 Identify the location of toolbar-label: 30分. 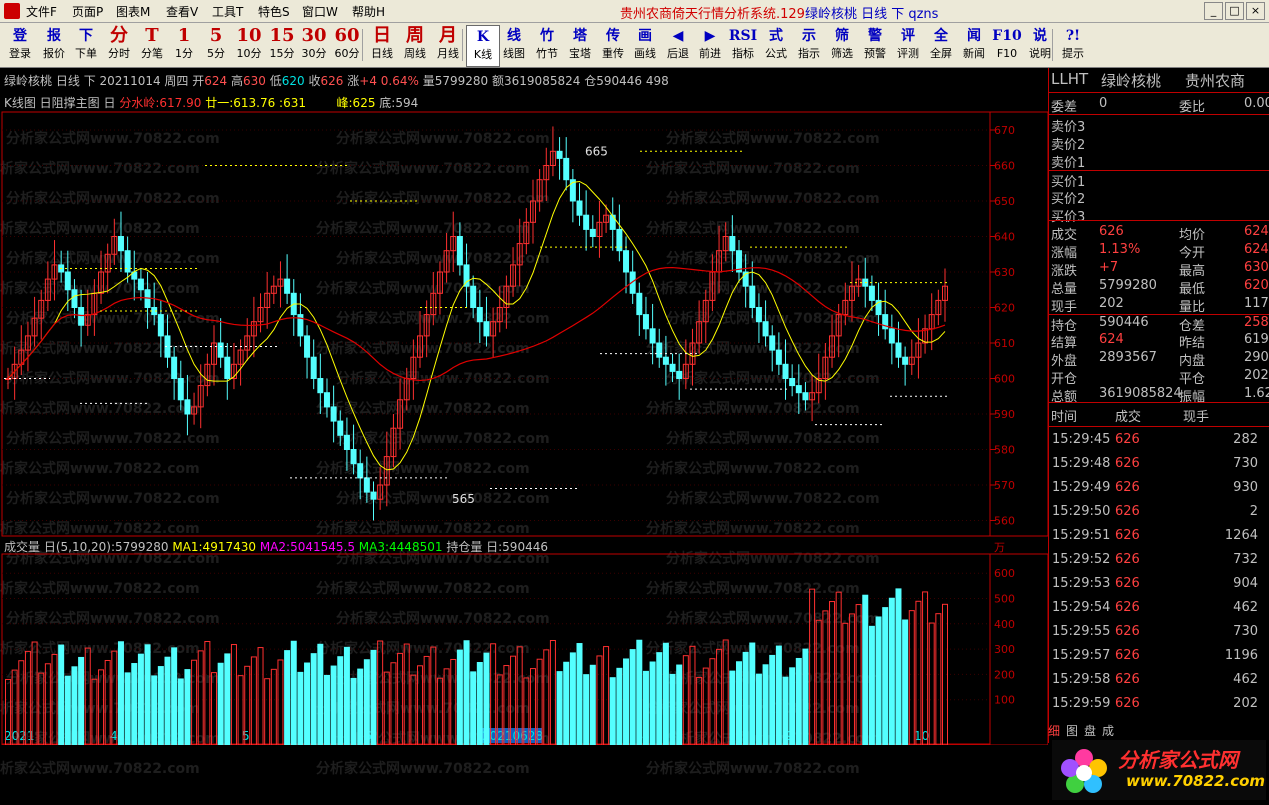
(314, 53).